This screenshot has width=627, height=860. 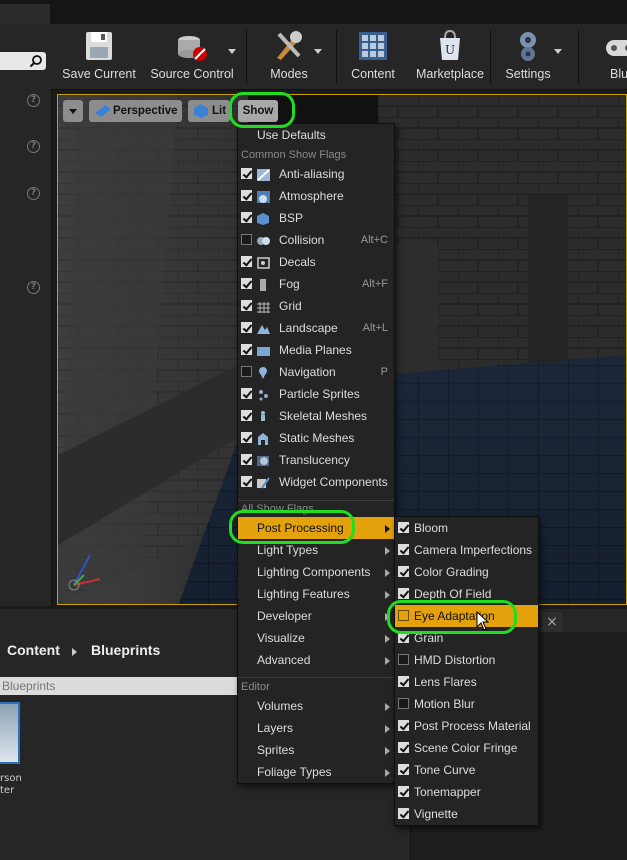 What do you see at coordinates (316, 306) in the screenshot?
I see `show-flag-item: Grid` at bounding box center [316, 306].